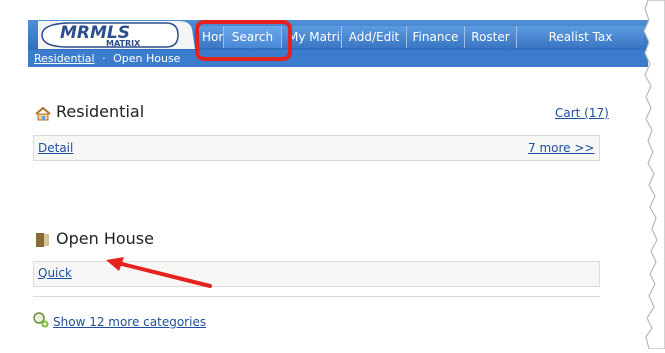 The height and width of the screenshot is (353, 665). Describe the element at coordinates (316, 296) in the screenshot. I see `section-divider` at that location.